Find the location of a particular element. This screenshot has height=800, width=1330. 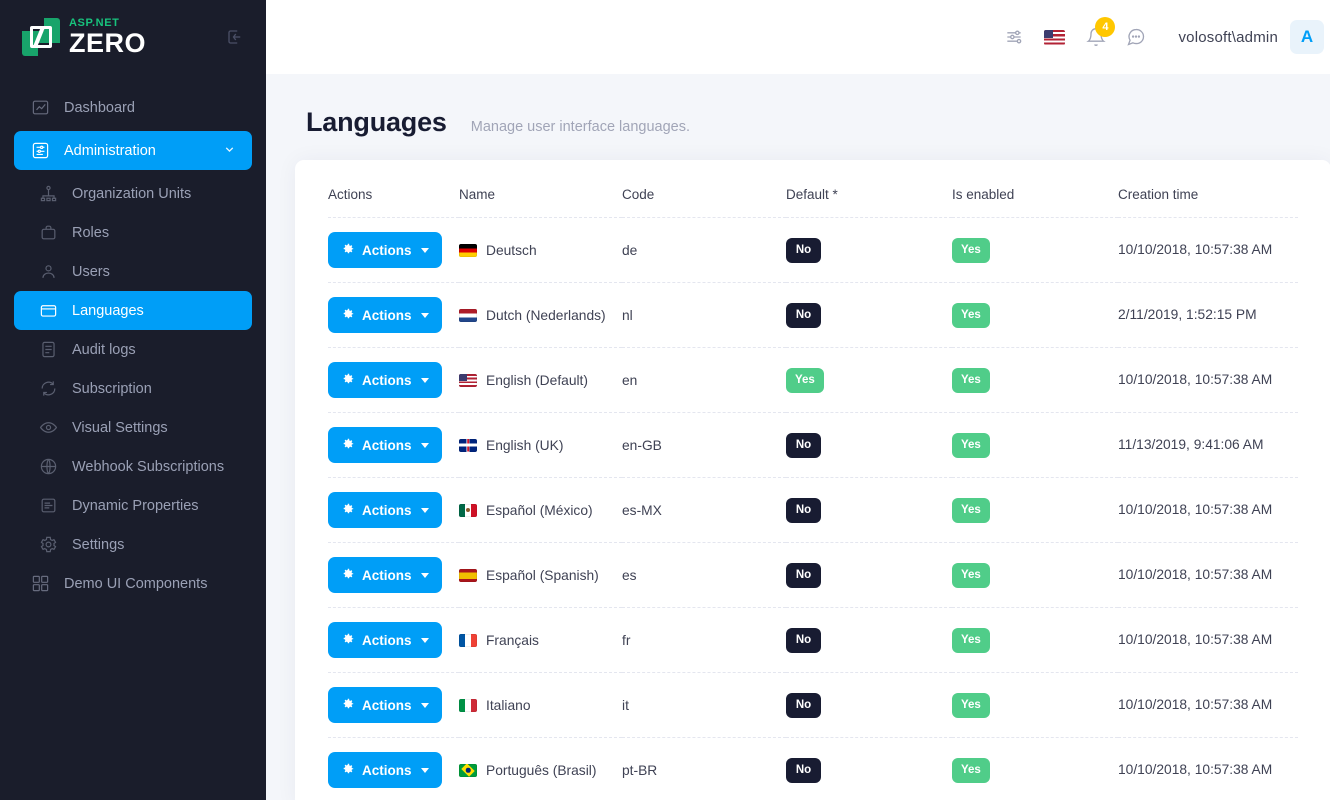

column-header-actions: Actions is located at coordinates (393, 189).